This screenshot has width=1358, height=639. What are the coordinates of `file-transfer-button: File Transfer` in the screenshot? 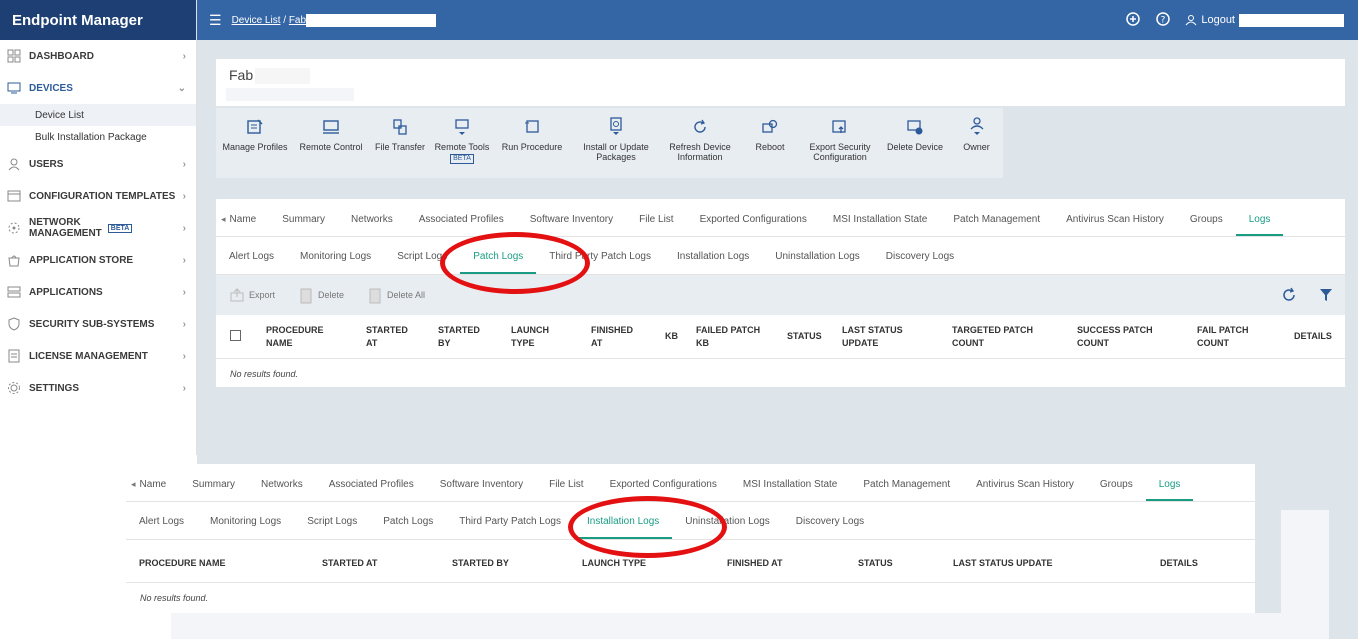 It's located at (400, 143).